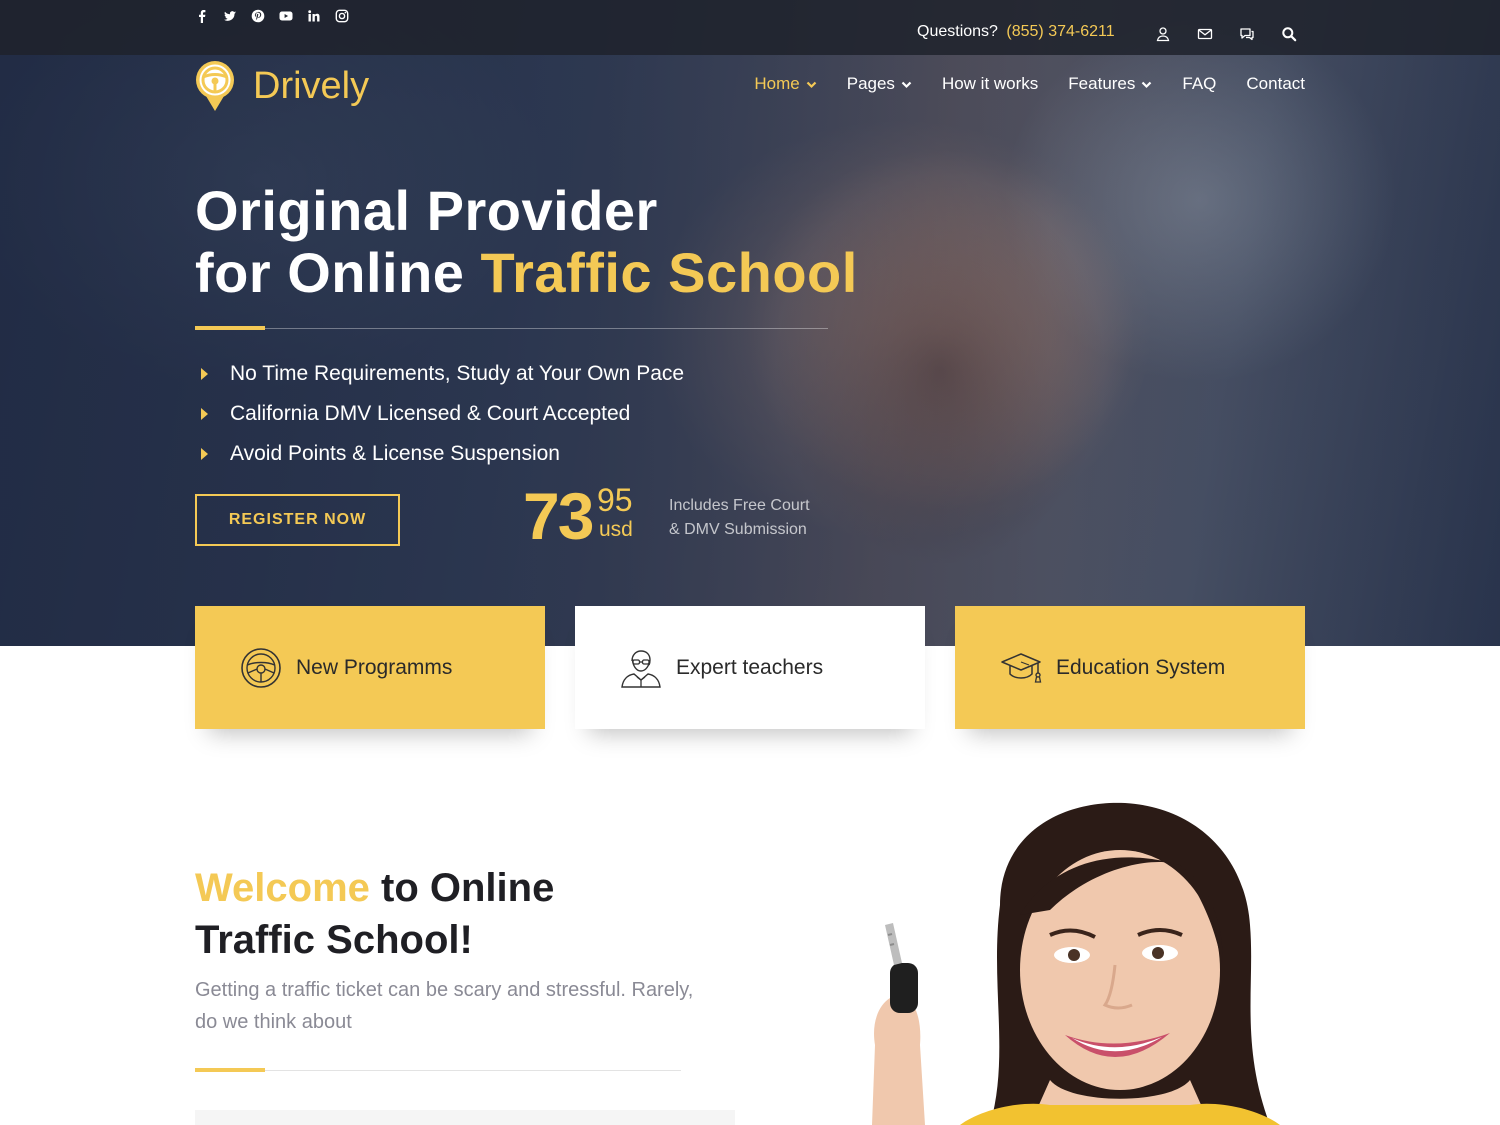 Image resolution: width=1500 pixels, height=1125 pixels. What do you see at coordinates (957, 31) in the screenshot?
I see `questions-label: Questions?` at bounding box center [957, 31].